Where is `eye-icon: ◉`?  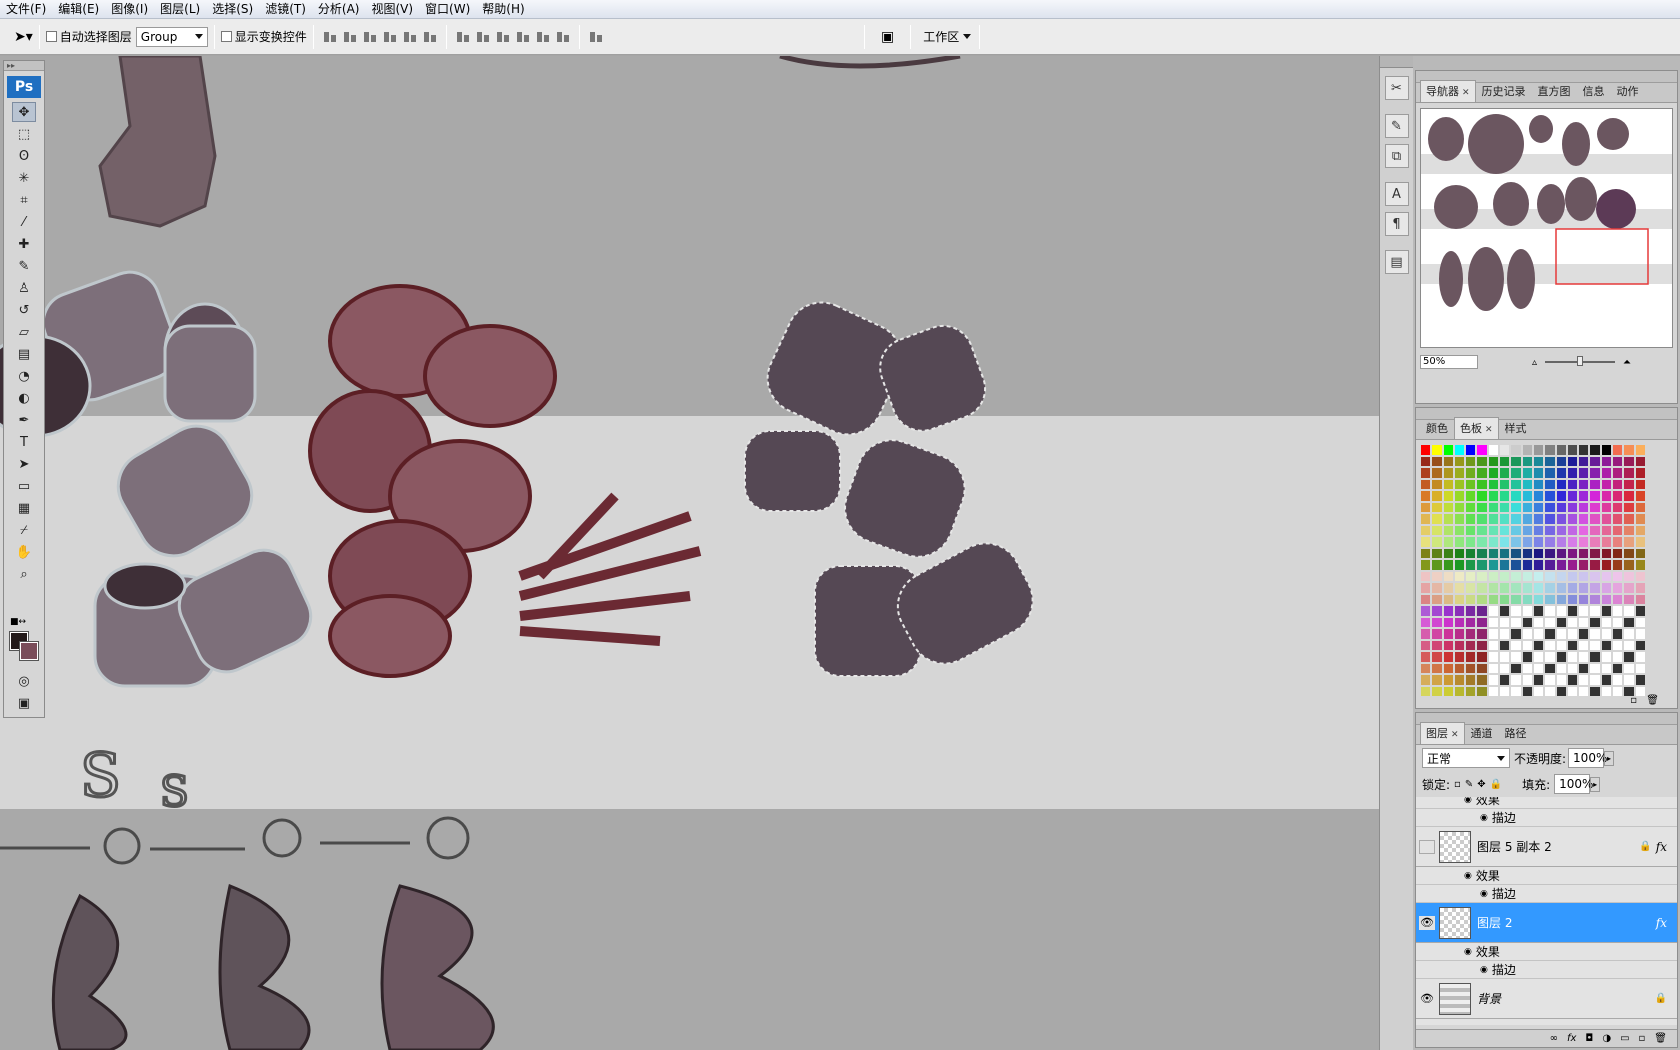
eye-icon: ◉ is located at coordinates (1484, 970).